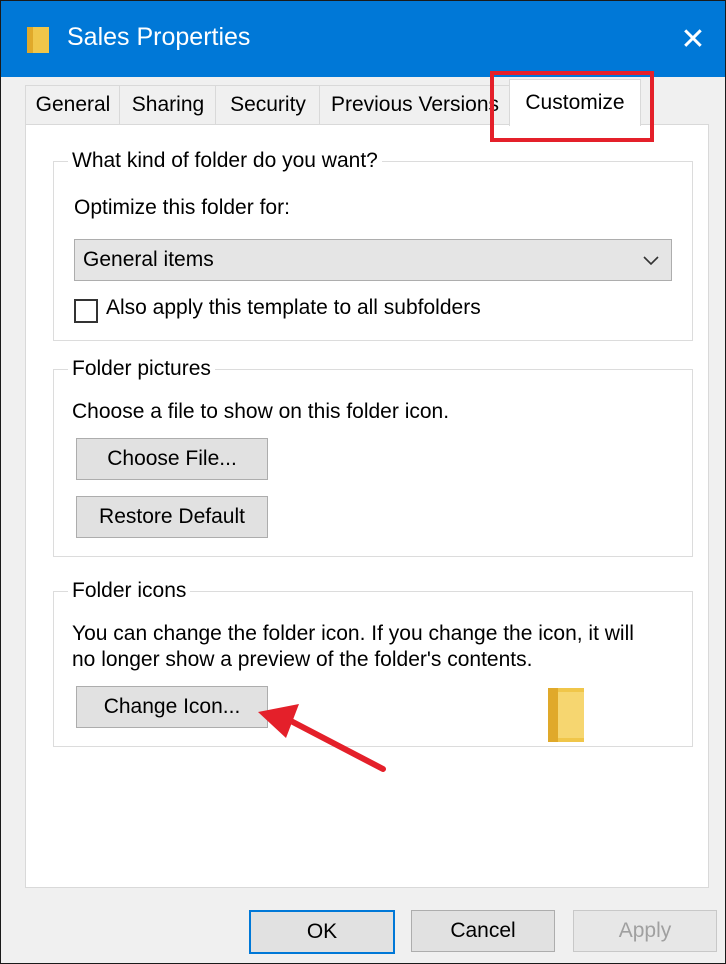  Describe the element at coordinates (322, 932) in the screenshot. I see `ok-button: OK` at that location.